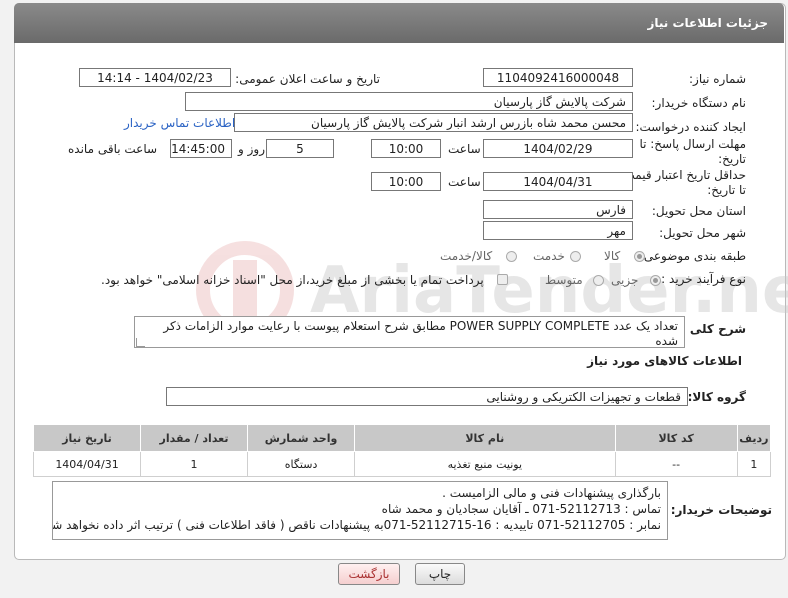  I want to click on category-option-goods-service: کالا/خدمت, so click(466, 256).